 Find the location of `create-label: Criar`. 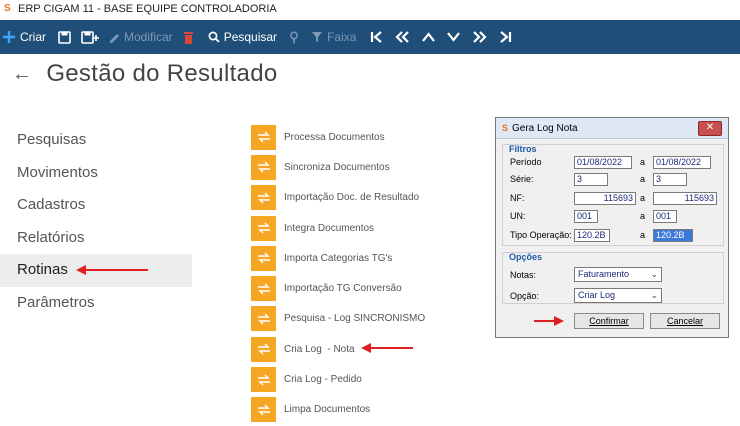

create-label: Criar is located at coordinates (33, 37).